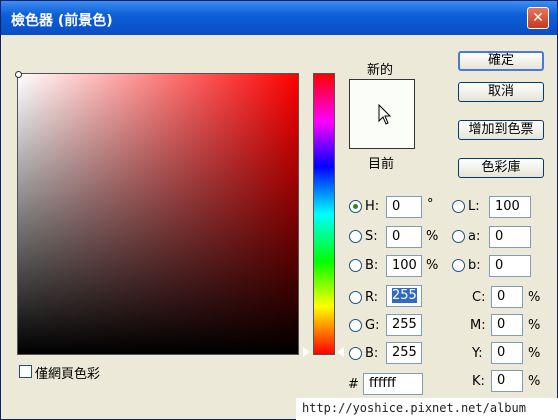 This screenshot has height=420, width=558. I want to click on c-unit: %, so click(534, 297).